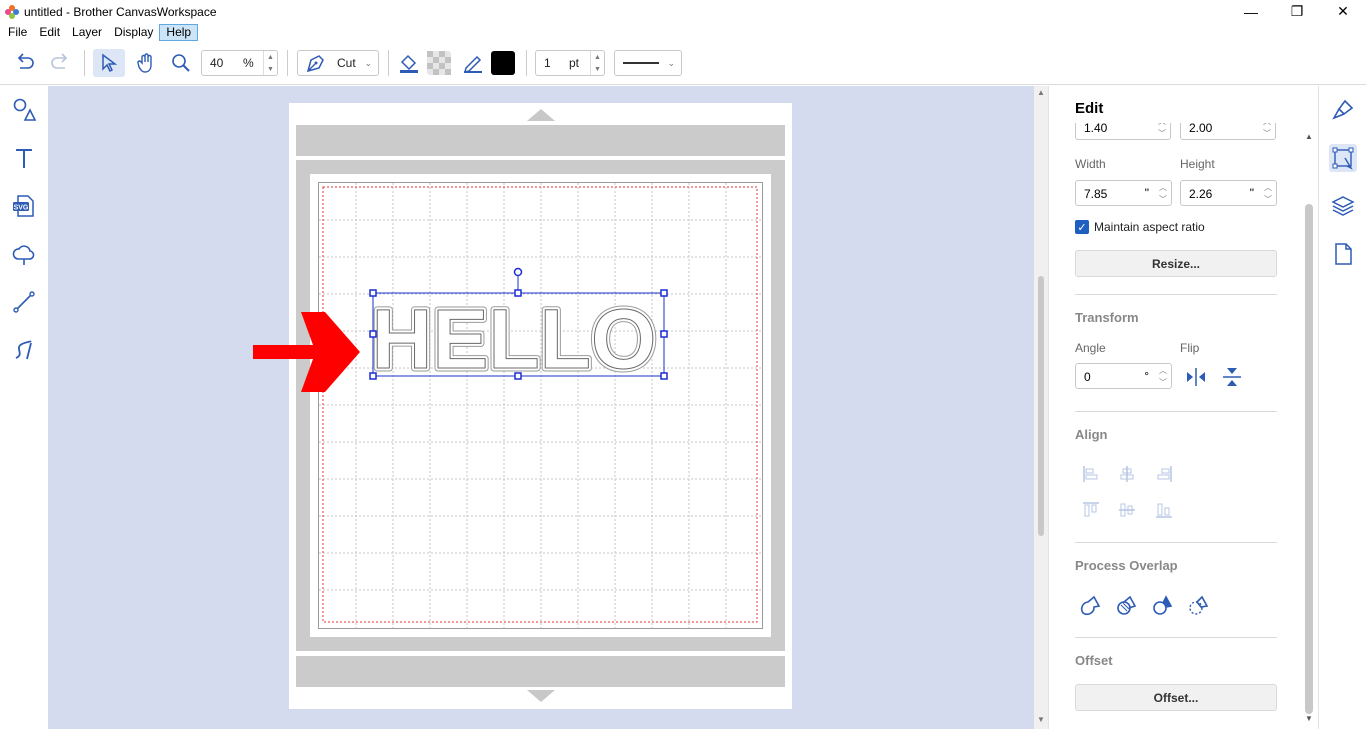 This screenshot has width=1366, height=729. What do you see at coordinates (1309, 136) in the screenshot?
I see `panel-scroll-up-icon: ▲` at bounding box center [1309, 136].